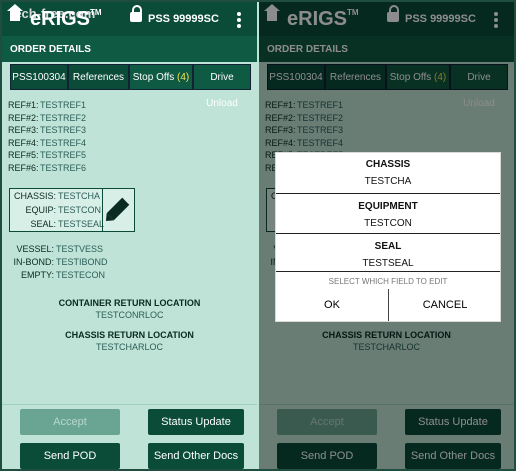 The image size is (516, 471). What do you see at coordinates (70, 456) in the screenshot?
I see `send-pod-button: Send POD` at bounding box center [70, 456].